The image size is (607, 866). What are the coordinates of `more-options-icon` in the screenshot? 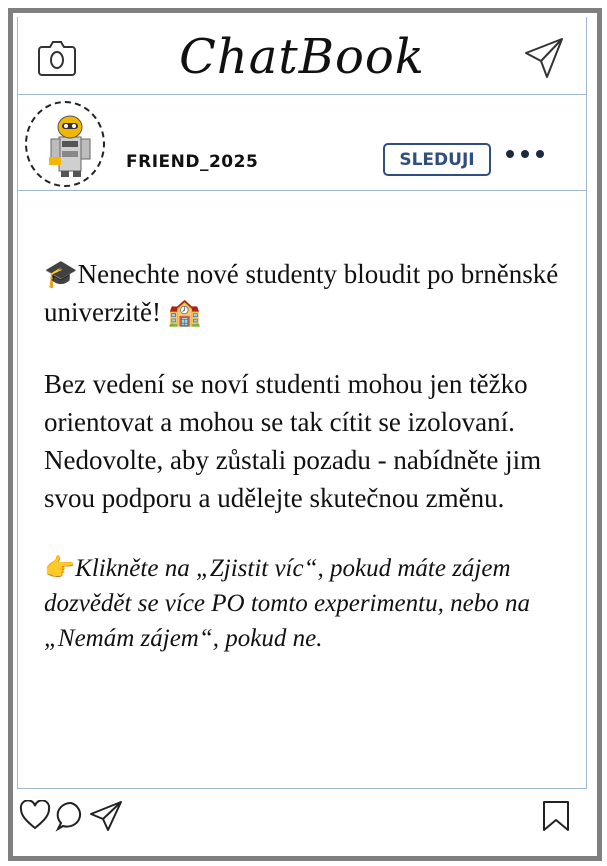 It's located at (525, 154).